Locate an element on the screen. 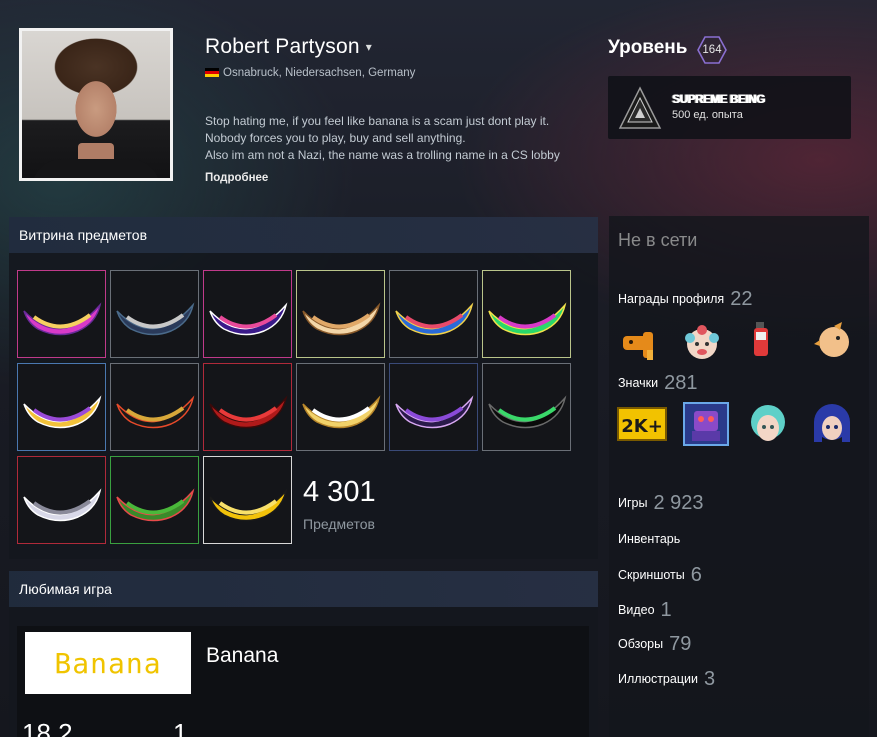  germany-flag-icon is located at coordinates (212, 73).